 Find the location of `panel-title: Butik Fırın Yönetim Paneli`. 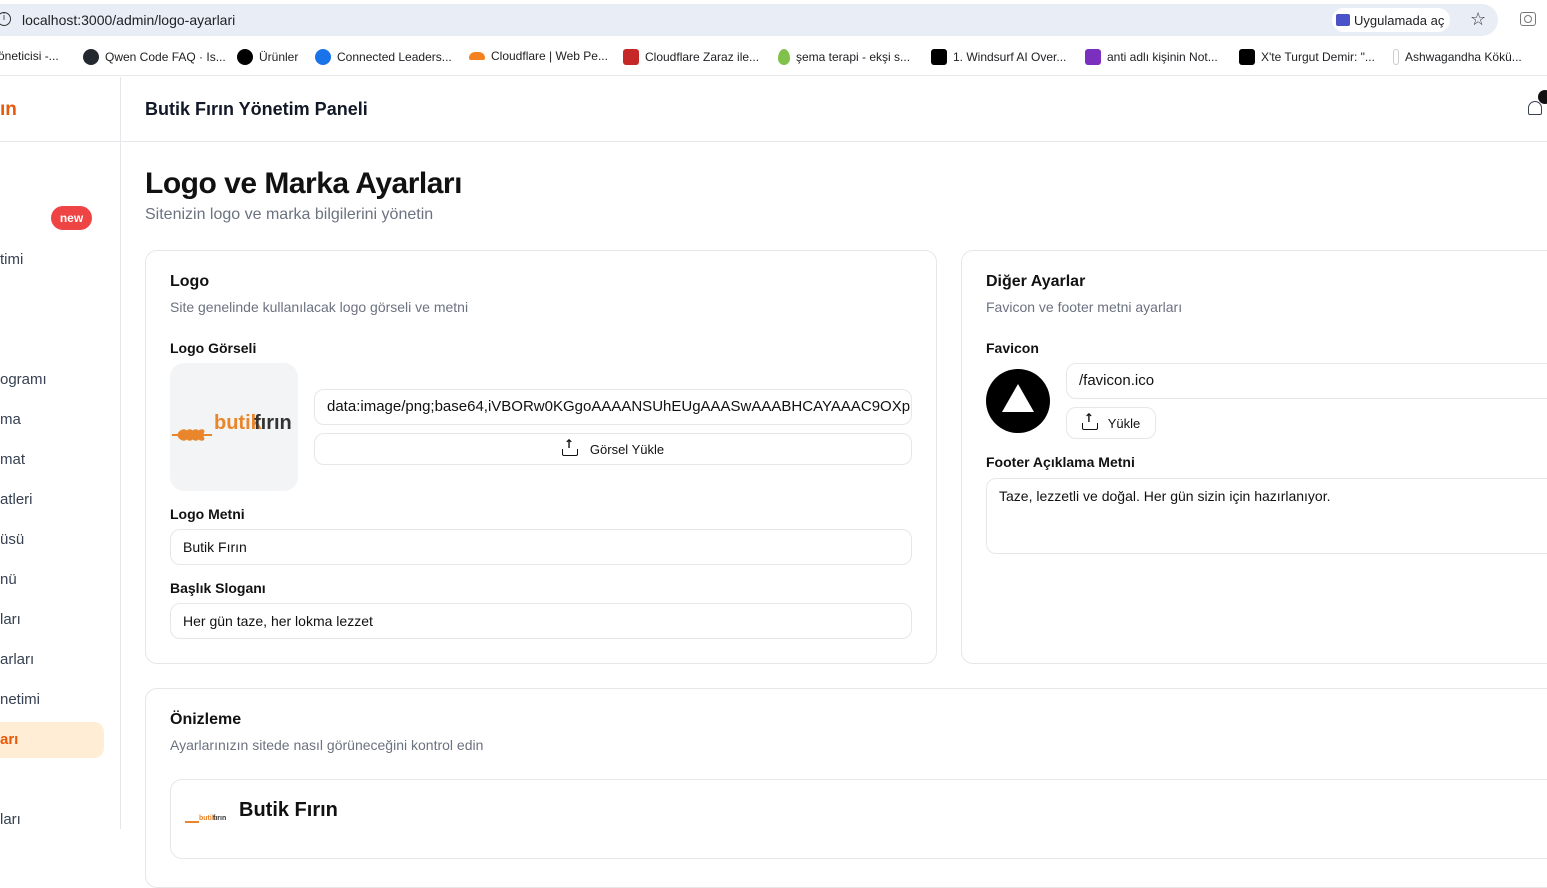

panel-title: Butik Fırın Yönetim Paneli is located at coordinates (256, 109).